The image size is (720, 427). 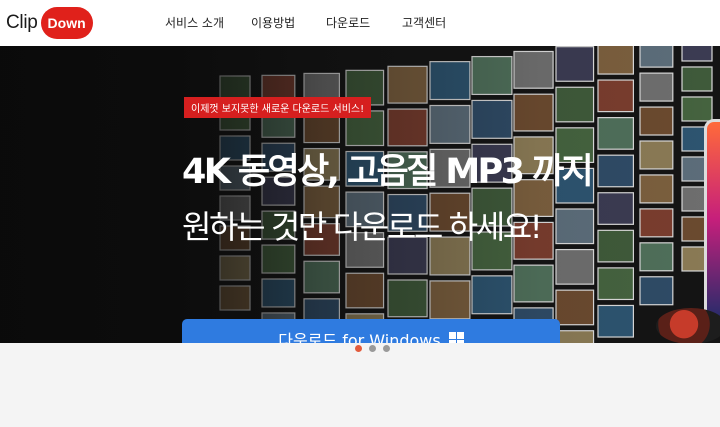 What do you see at coordinates (388, 172) in the screenshot?
I see `hero-headline: 4K 동영상, 고음질 MP3 까지` at bounding box center [388, 172].